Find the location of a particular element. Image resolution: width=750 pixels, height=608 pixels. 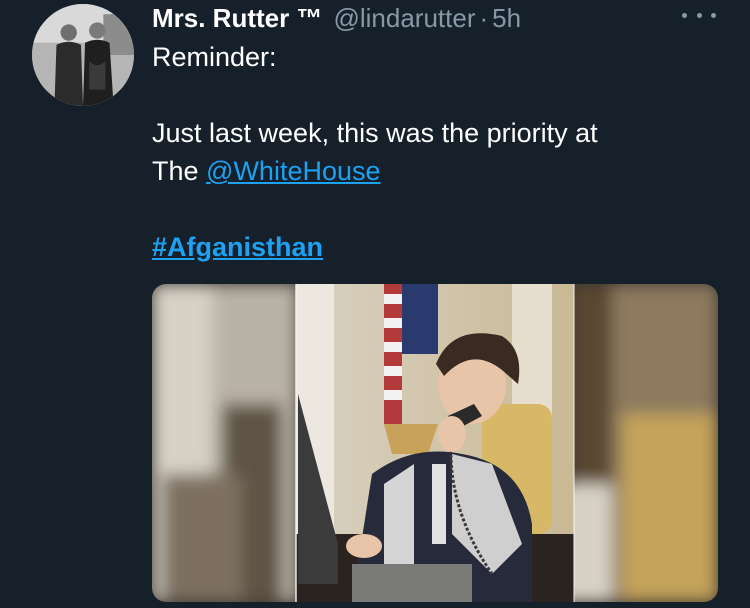

author-avatar is located at coordinates (83, 55).